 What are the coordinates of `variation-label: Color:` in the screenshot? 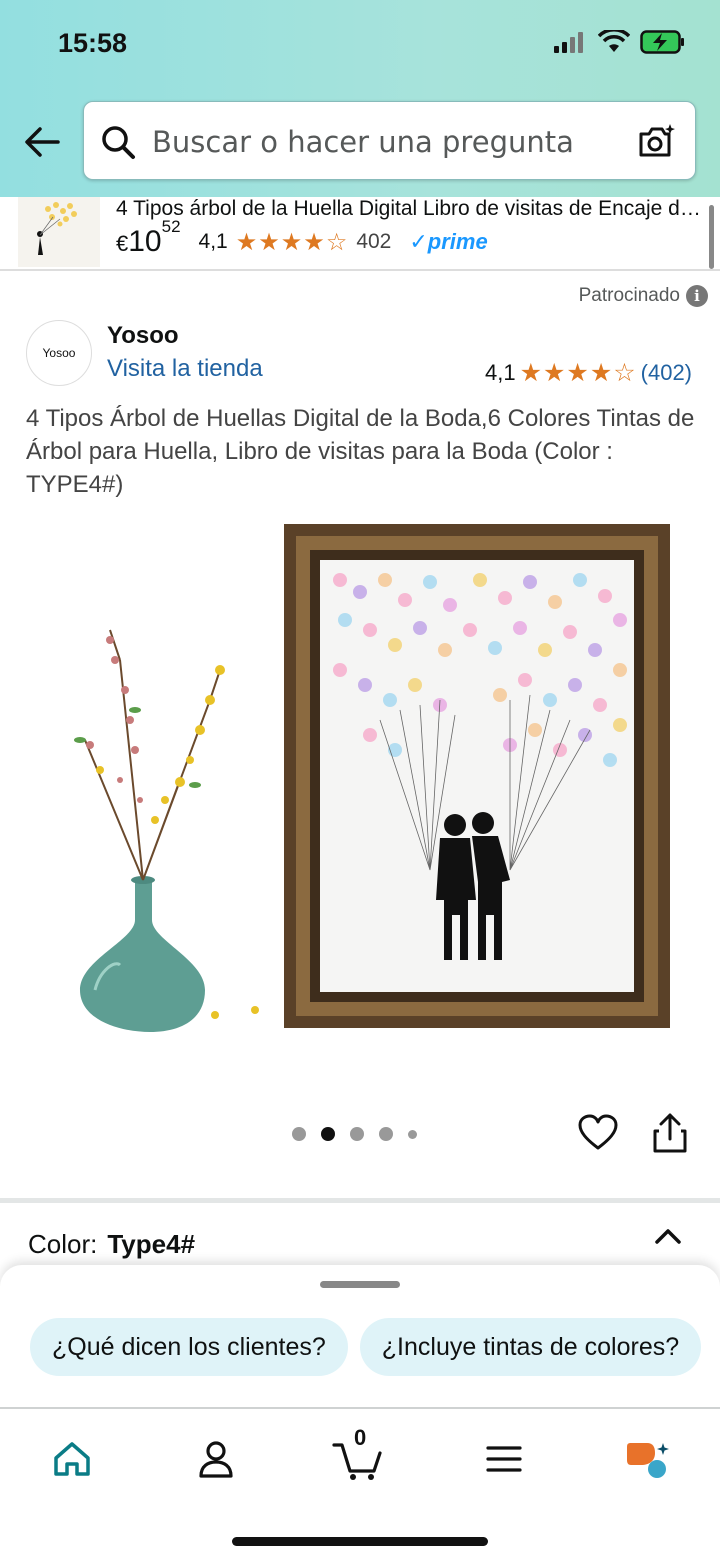 It's located at (63, 1244).